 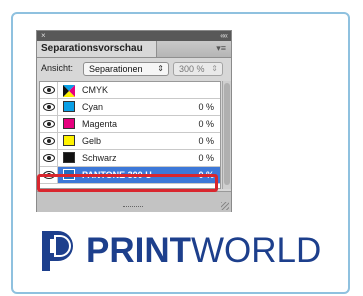 I want to click on tab-separationsvorschau: Separationsvorschau, so click(x=97, y=49).